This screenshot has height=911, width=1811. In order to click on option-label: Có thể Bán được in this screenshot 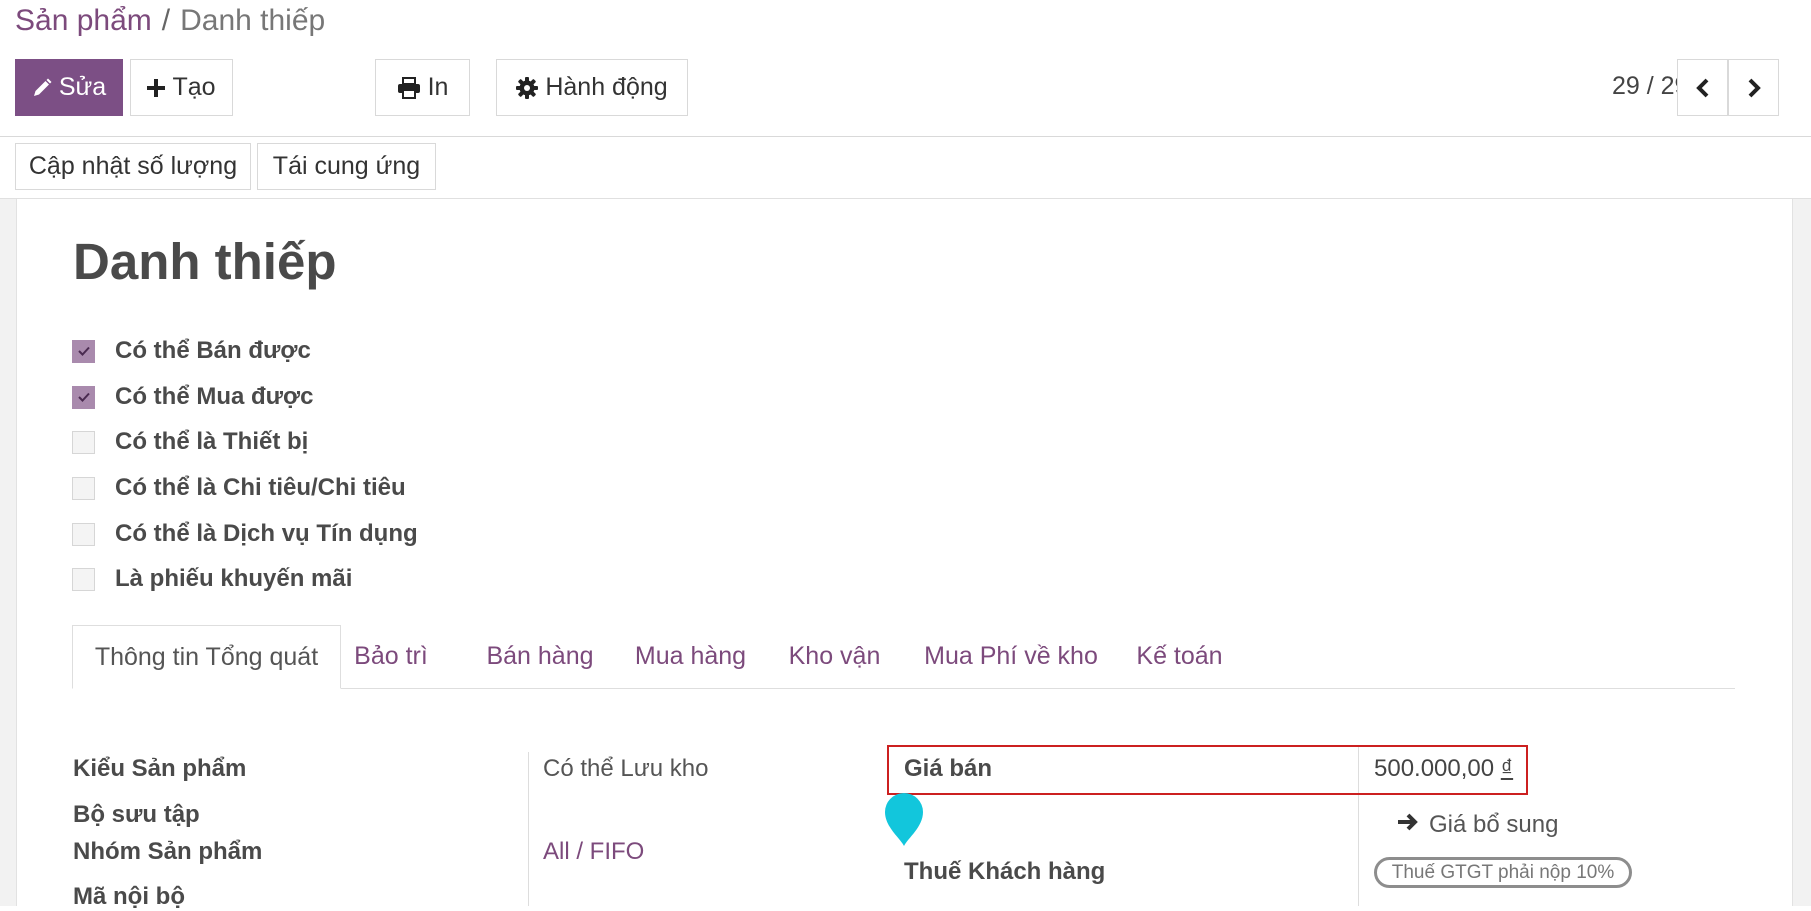, I will do `click(213, 350)`.